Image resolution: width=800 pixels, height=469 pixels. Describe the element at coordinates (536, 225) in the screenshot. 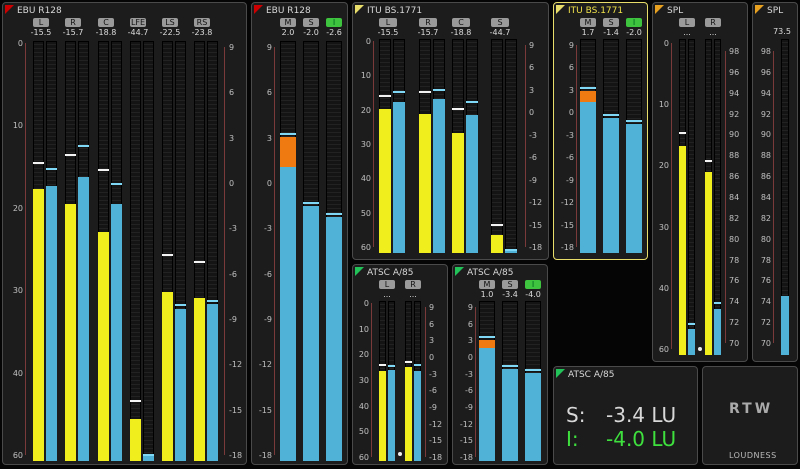

I see `scale-tick-label: -15` at that location.